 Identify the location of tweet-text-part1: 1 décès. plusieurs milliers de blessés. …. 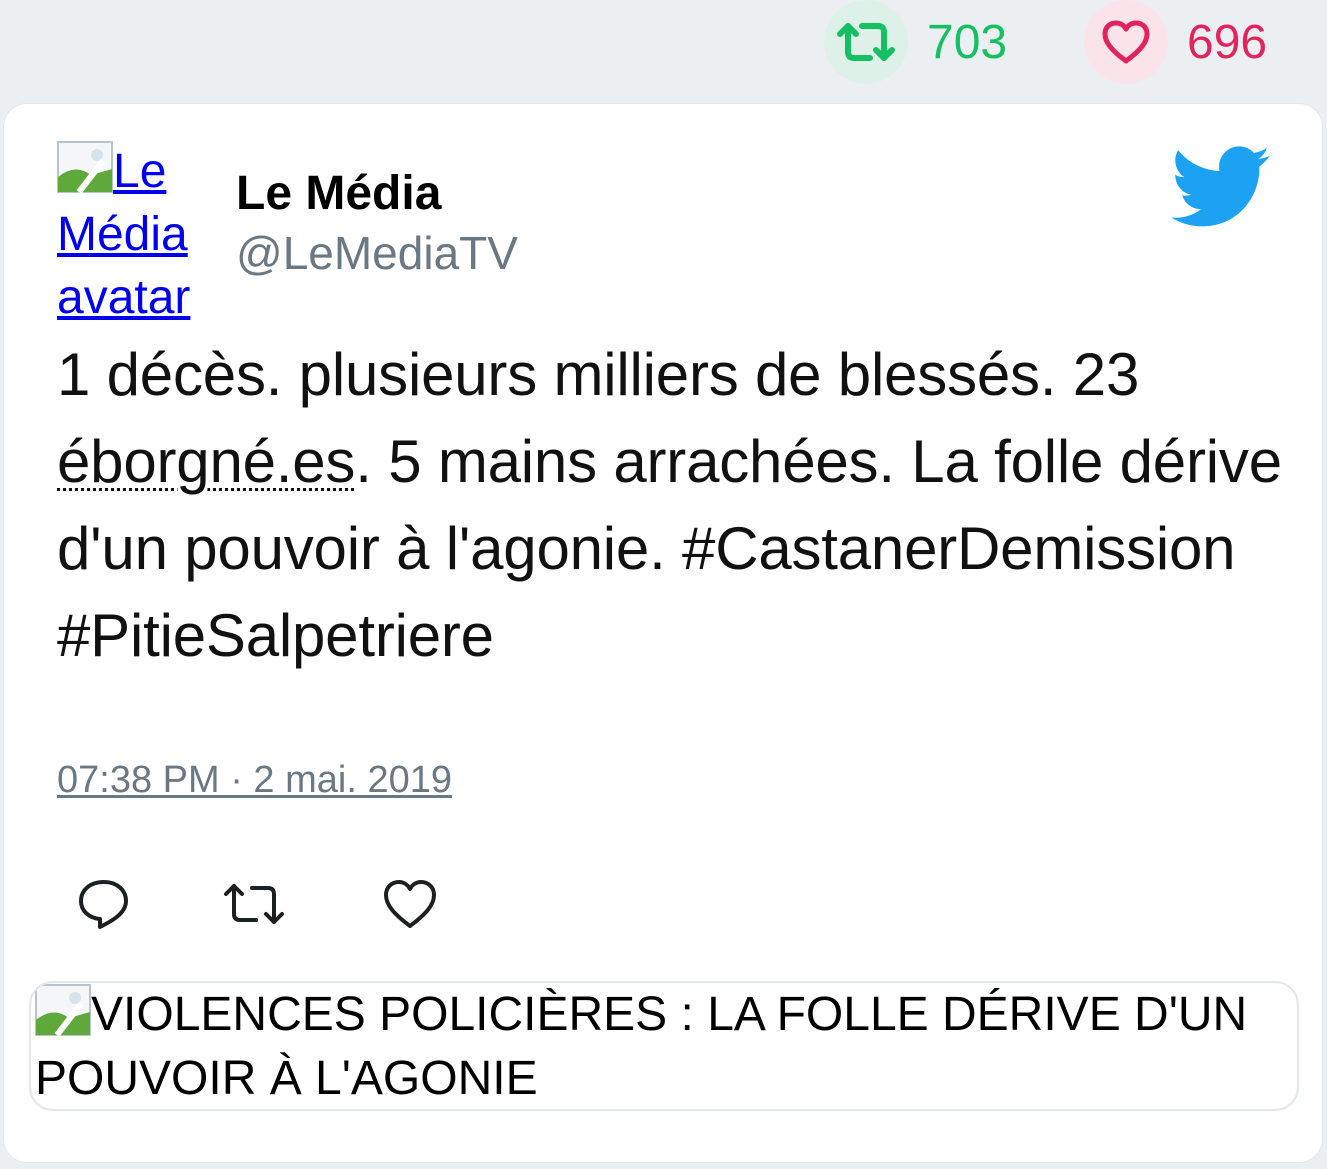
(598, 374).